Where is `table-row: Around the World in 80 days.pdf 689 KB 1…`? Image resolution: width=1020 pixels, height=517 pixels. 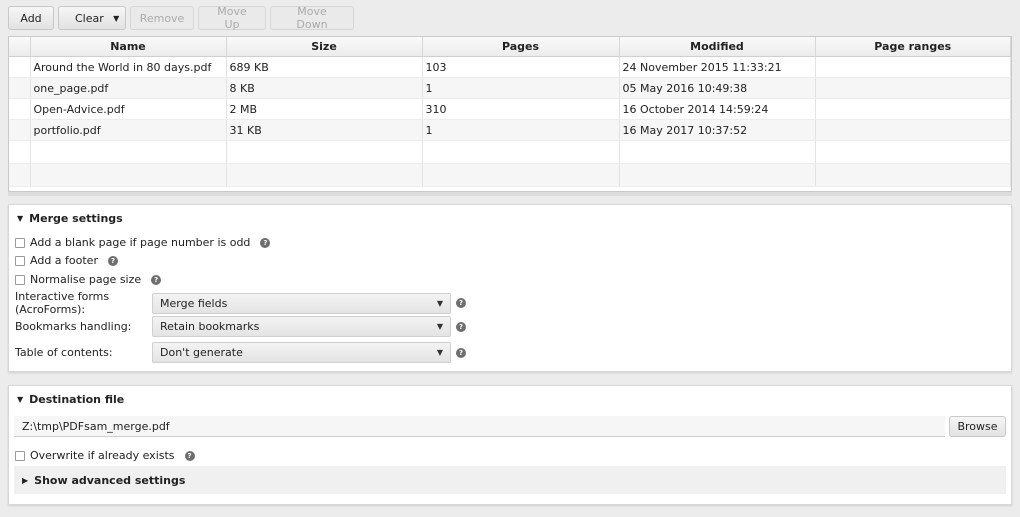
table-row: Around the World in 80 days.pdf 689 KB 1… is located at coordinates (510, 67).